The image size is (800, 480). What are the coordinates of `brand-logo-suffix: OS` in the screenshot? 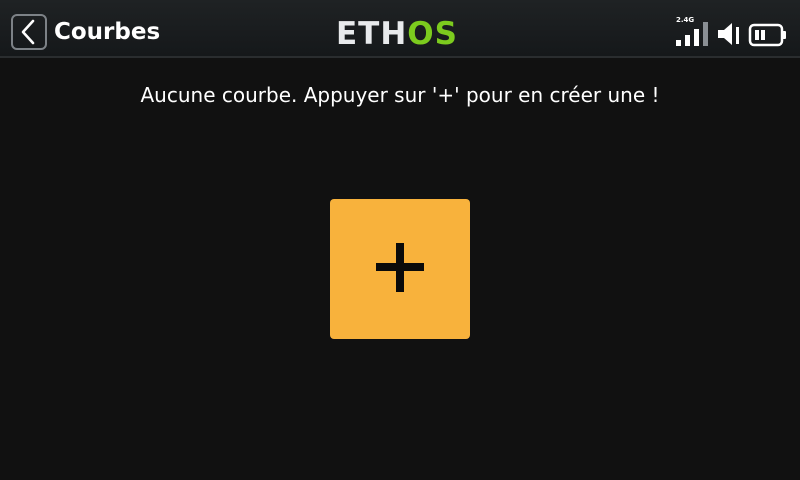 It's located at (432, 34).